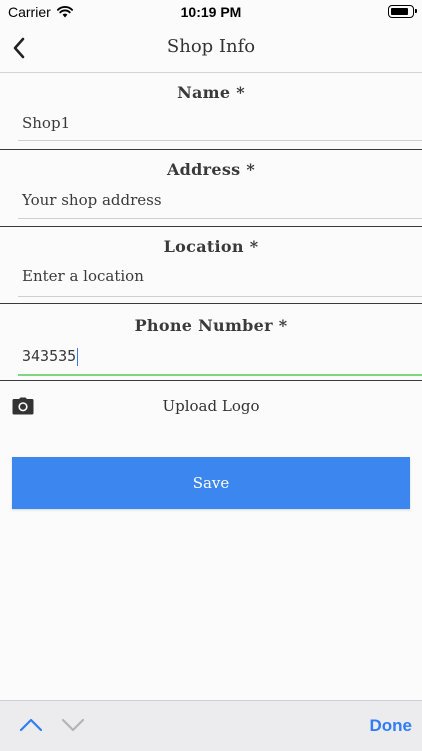 This screenshot has height=751, width=422. What do you see at coordinates (78, 356) in the screenshot?
I see `text-caret` at bounding box center [78, 356].